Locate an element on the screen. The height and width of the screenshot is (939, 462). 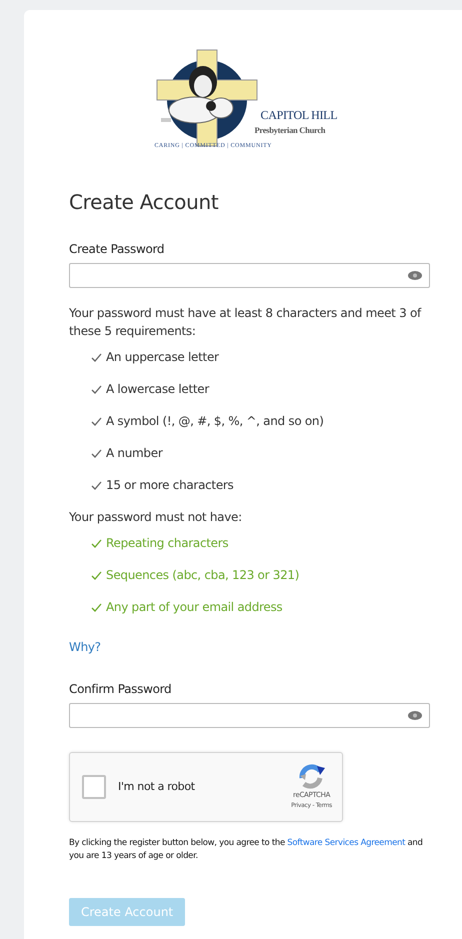
church-subtitle-text: Presbyterian Church is located at coordinates (290, 130).